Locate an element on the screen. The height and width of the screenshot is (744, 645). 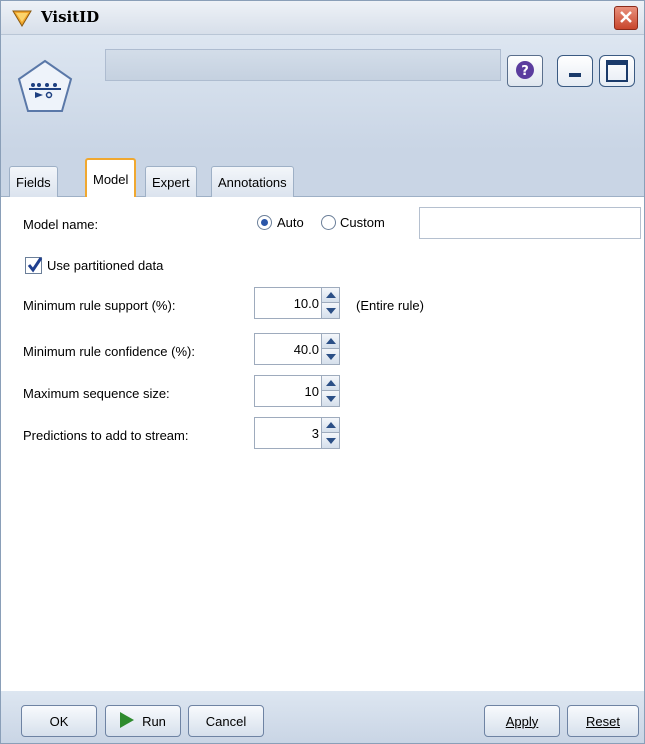
max-sequence-label: Maximum sequence size: is located at coordinates (96, 393).